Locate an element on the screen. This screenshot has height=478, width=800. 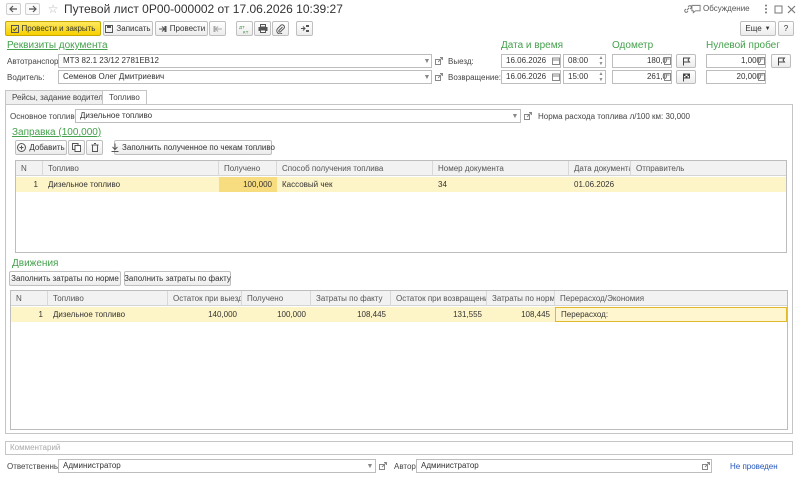
attach-button is located at coordinates (280, 28).